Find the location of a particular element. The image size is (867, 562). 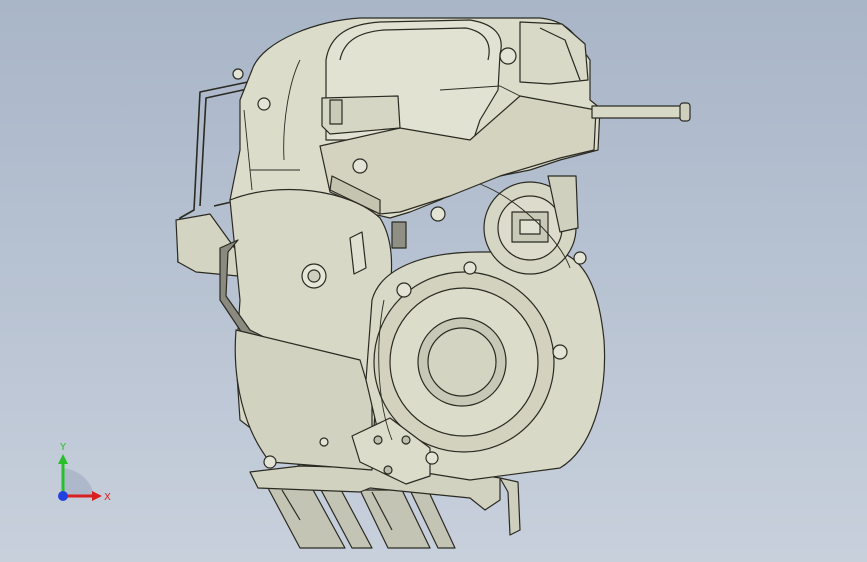

coordinate-triad: X Y is located at coordinates (84, 472).